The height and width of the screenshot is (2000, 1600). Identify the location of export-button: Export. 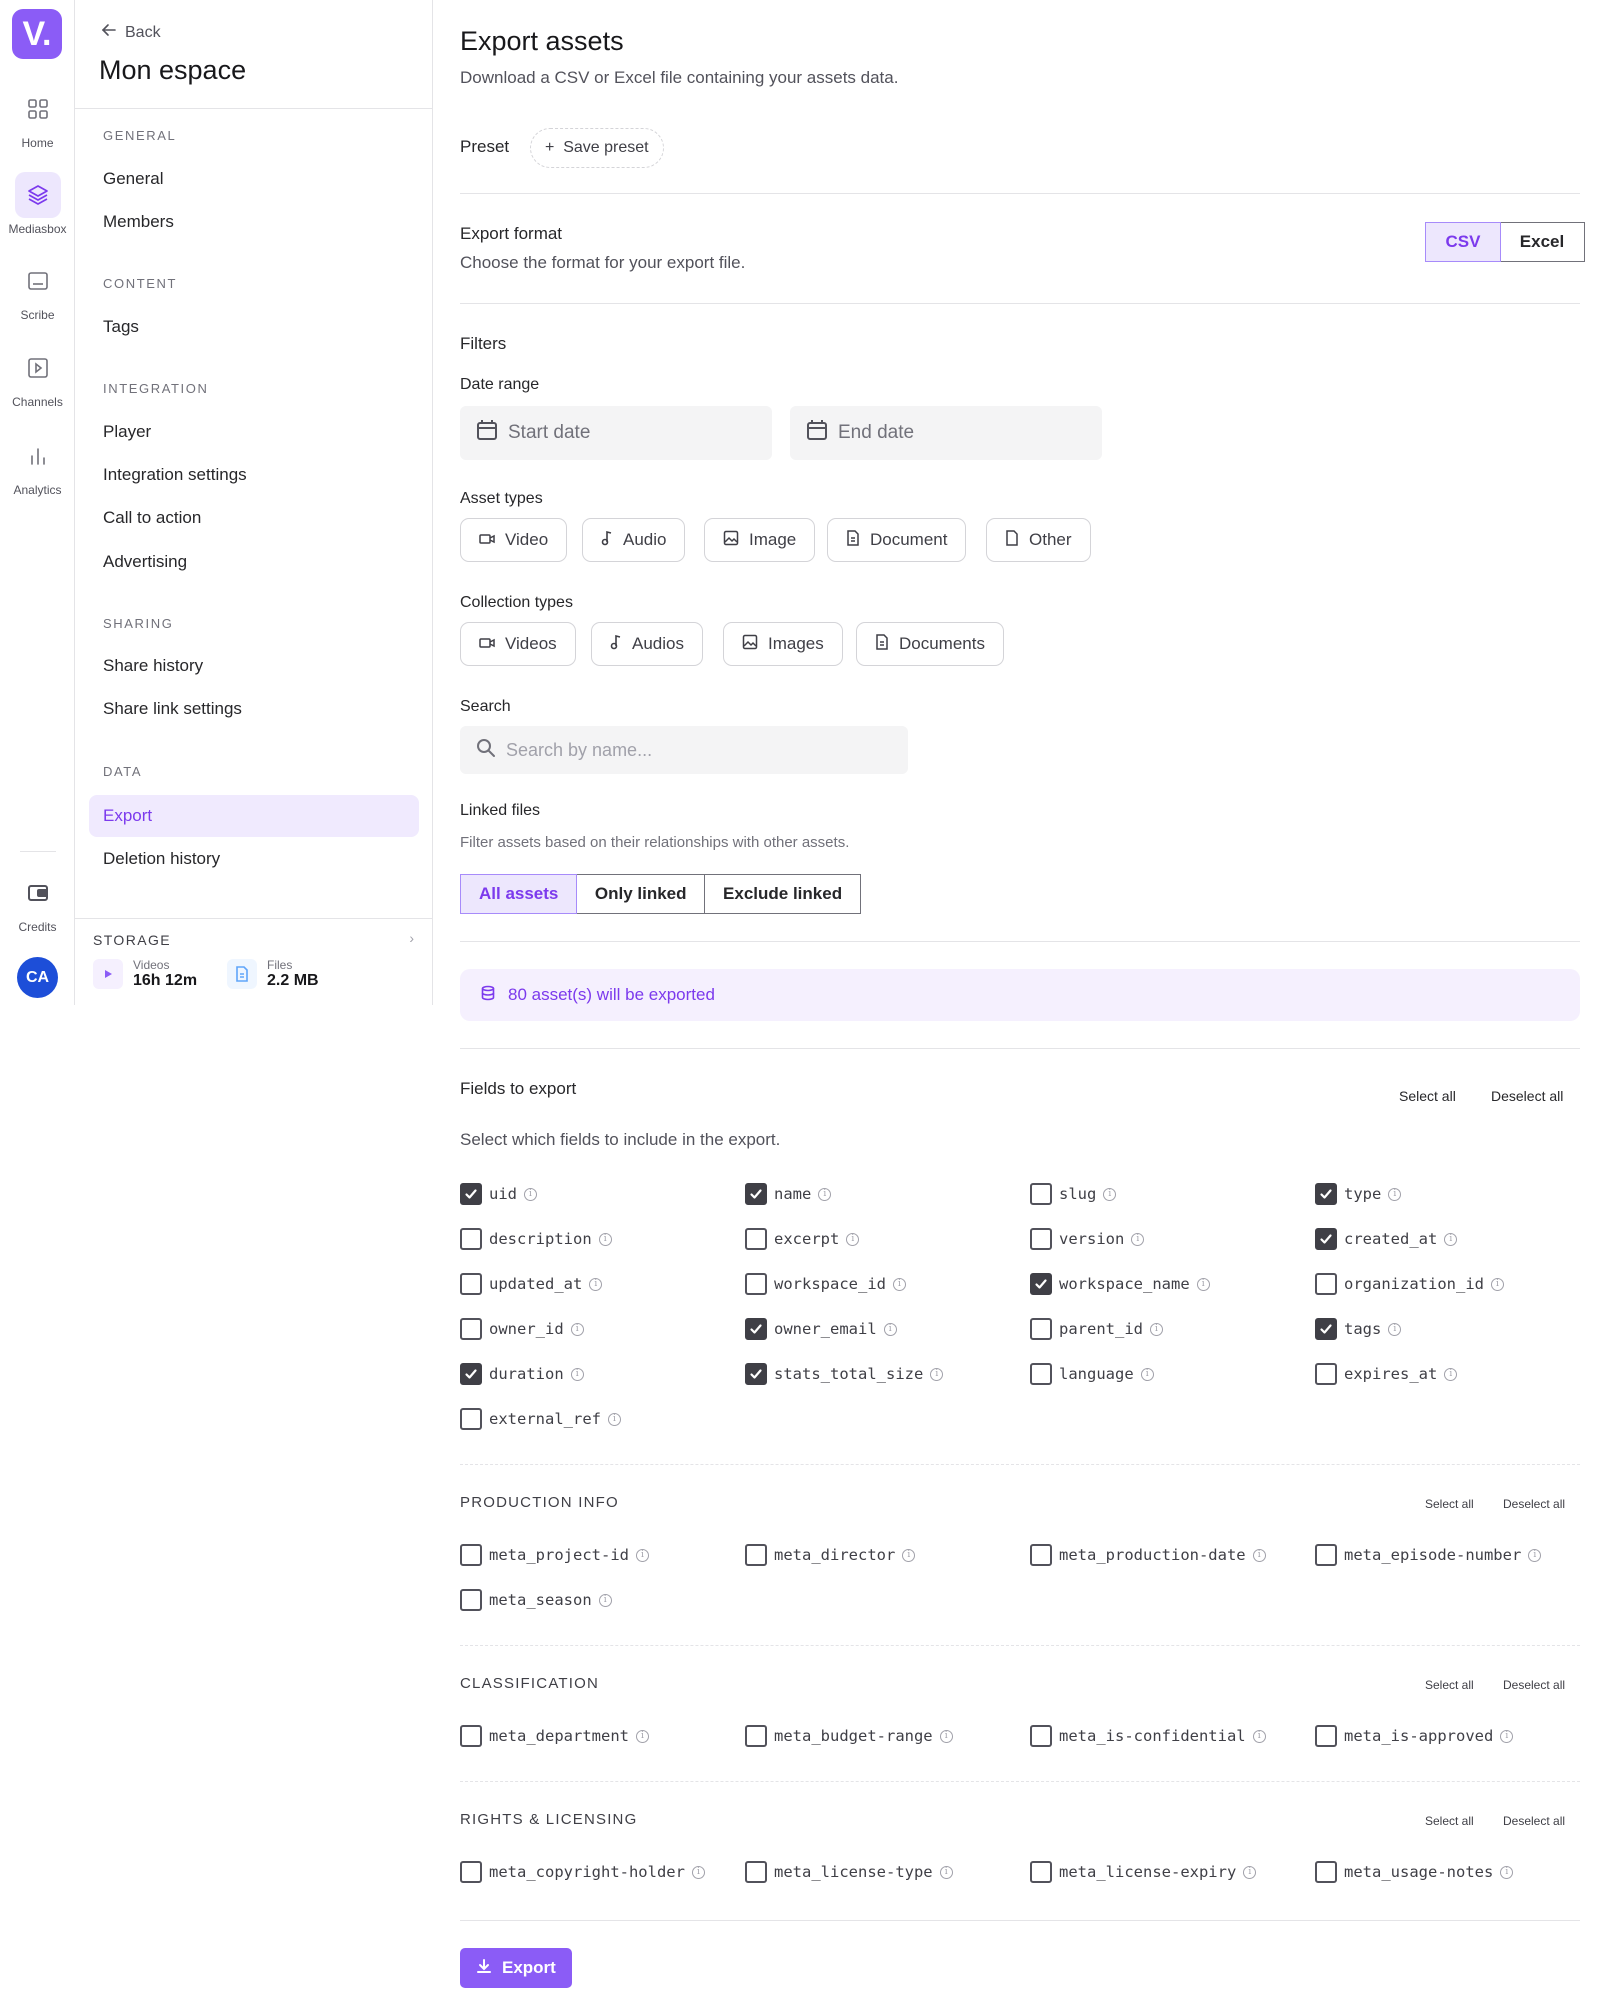
(516, 1968).